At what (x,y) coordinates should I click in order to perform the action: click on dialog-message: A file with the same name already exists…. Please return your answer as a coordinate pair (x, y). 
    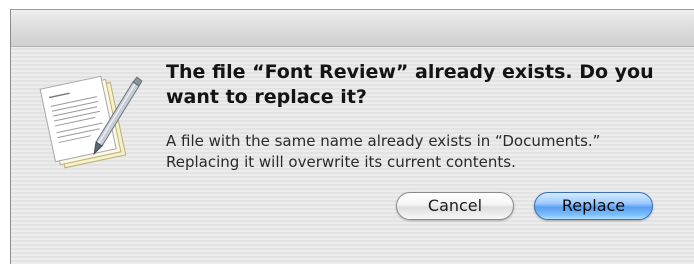
    Looking at the image, I should click on (383, 151).